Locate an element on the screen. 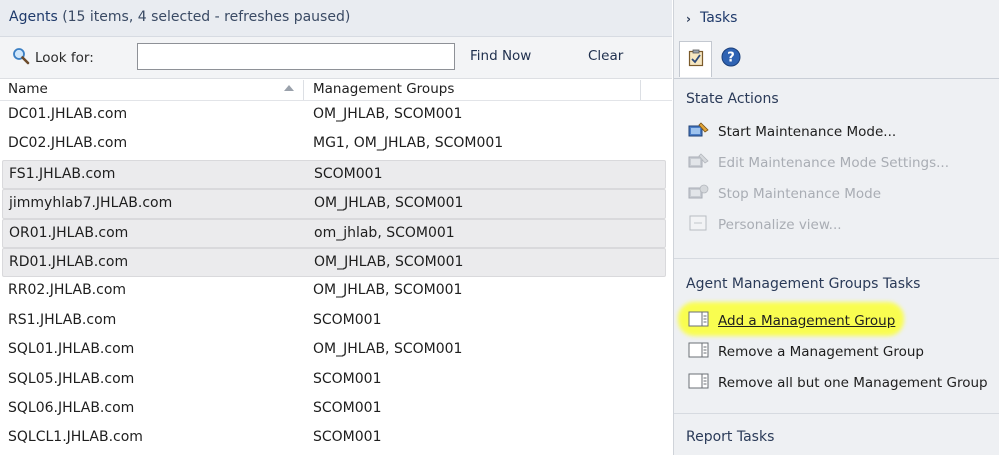 The width and height of the screenshot is (999, 455). table-row: SQL06.JHLAB.com SCOM001 is located at coordinates (333, 409).